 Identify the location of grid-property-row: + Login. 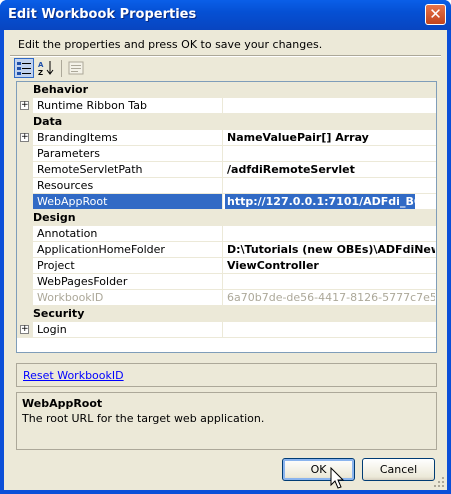
(226, 330).